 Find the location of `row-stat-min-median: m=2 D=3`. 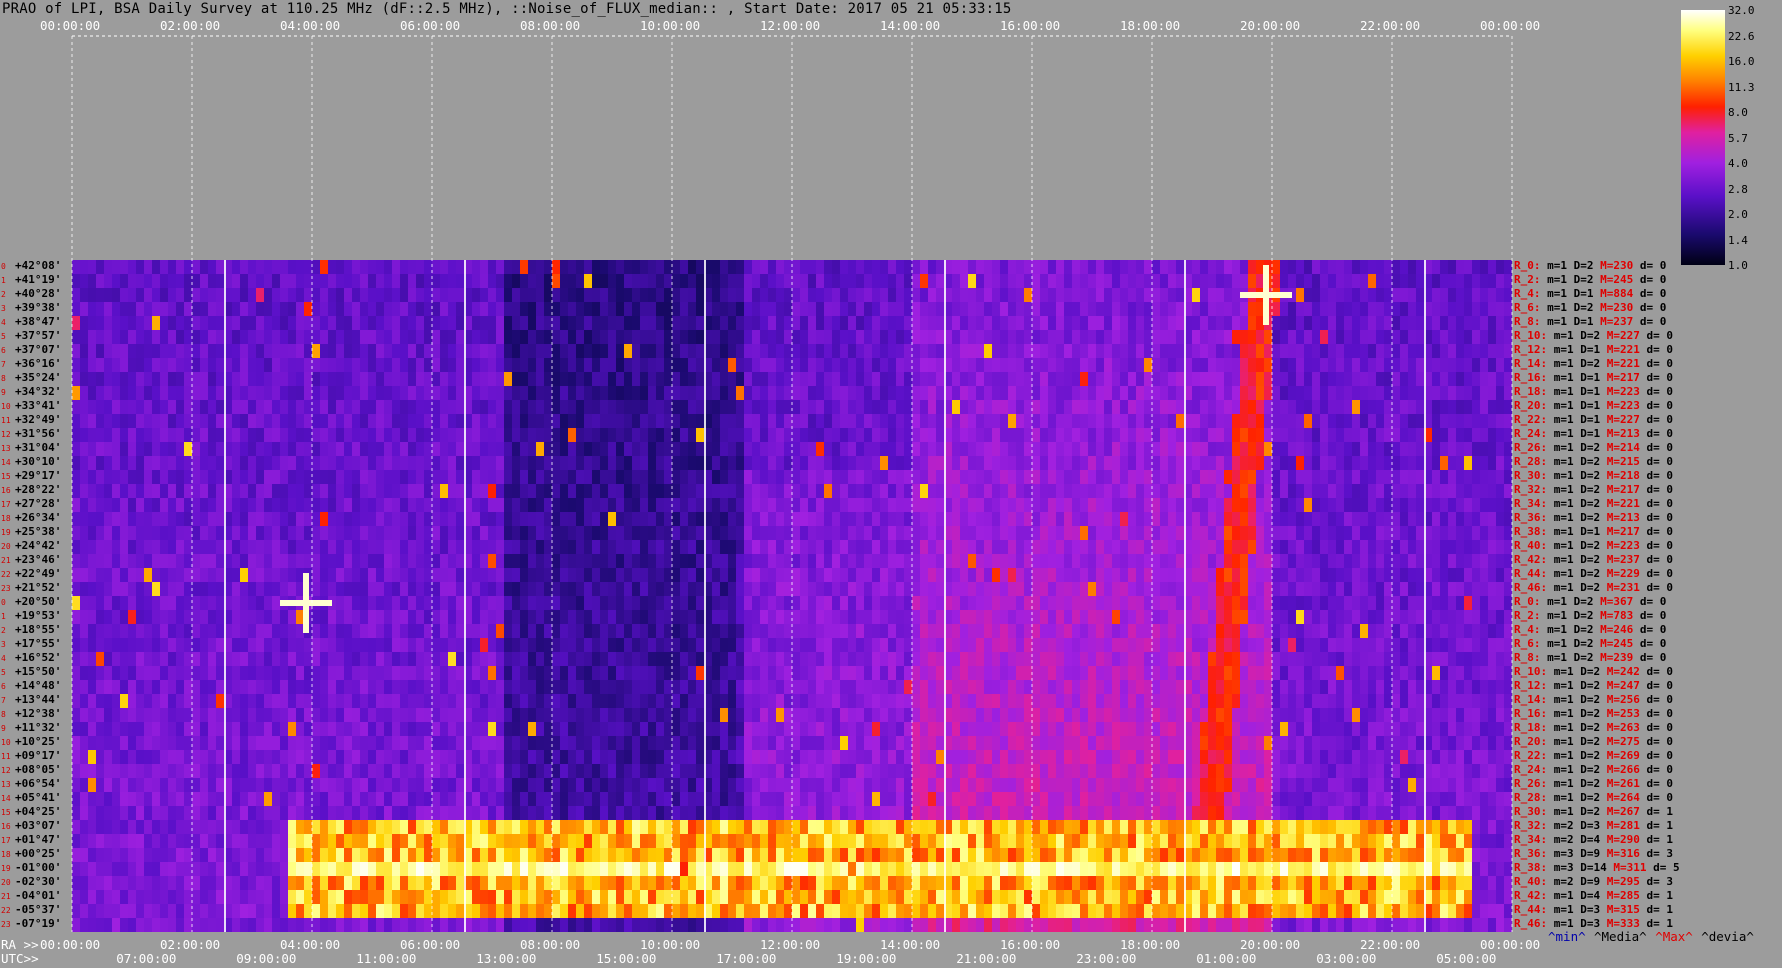

row-stat-min-median: m=2 D=3 is located at coordinates (1580, 825).